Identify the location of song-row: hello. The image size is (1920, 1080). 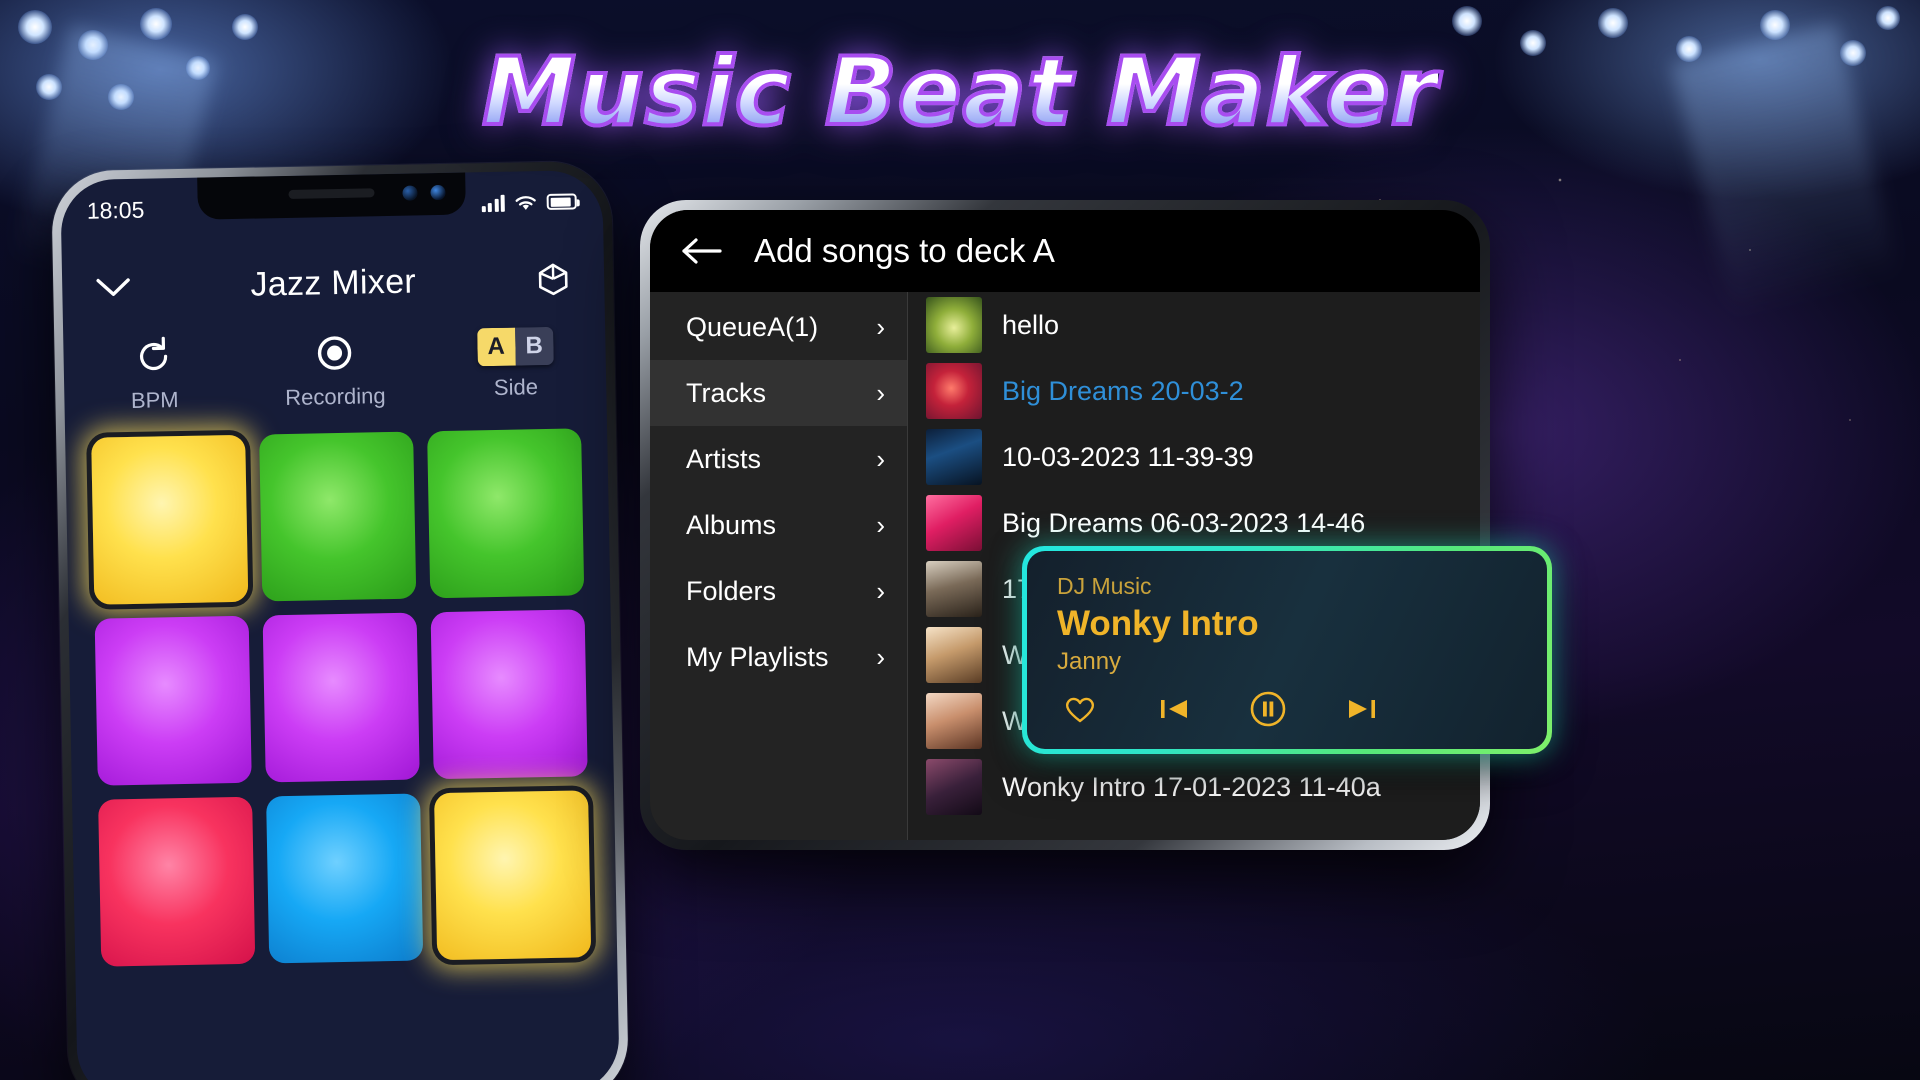
(1194, 325).